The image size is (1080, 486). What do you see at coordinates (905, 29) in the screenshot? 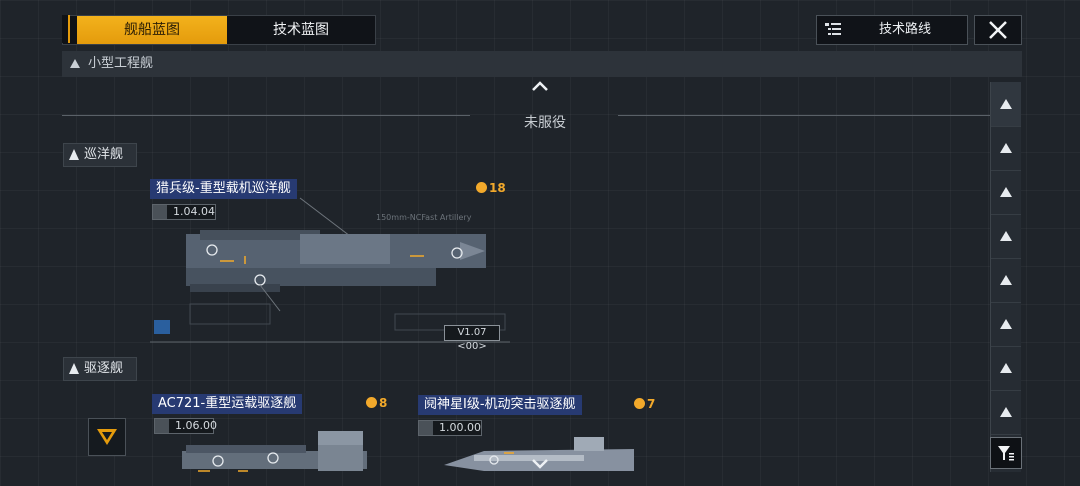
I see `tech-route-label: 技术路线` at bounding box center [905, 29].